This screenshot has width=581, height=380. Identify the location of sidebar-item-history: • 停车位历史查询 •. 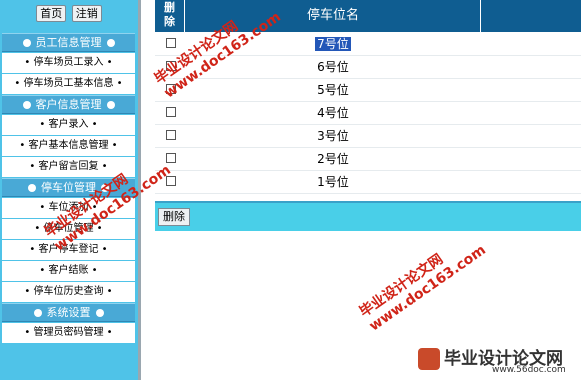
(68, 292).